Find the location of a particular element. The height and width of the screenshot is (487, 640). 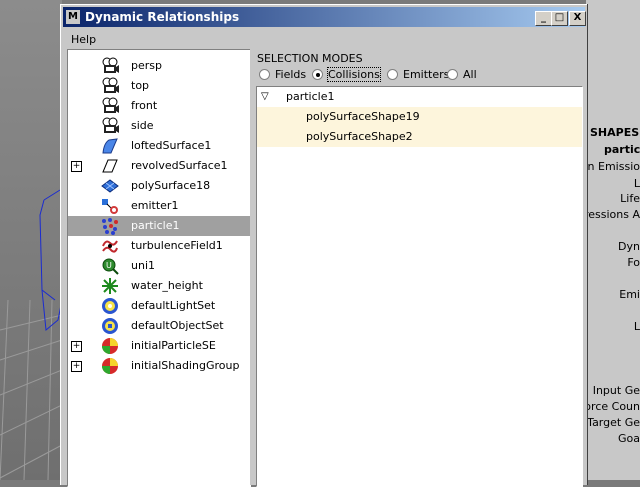

radio-emitters is located at coordinates (392, 74).